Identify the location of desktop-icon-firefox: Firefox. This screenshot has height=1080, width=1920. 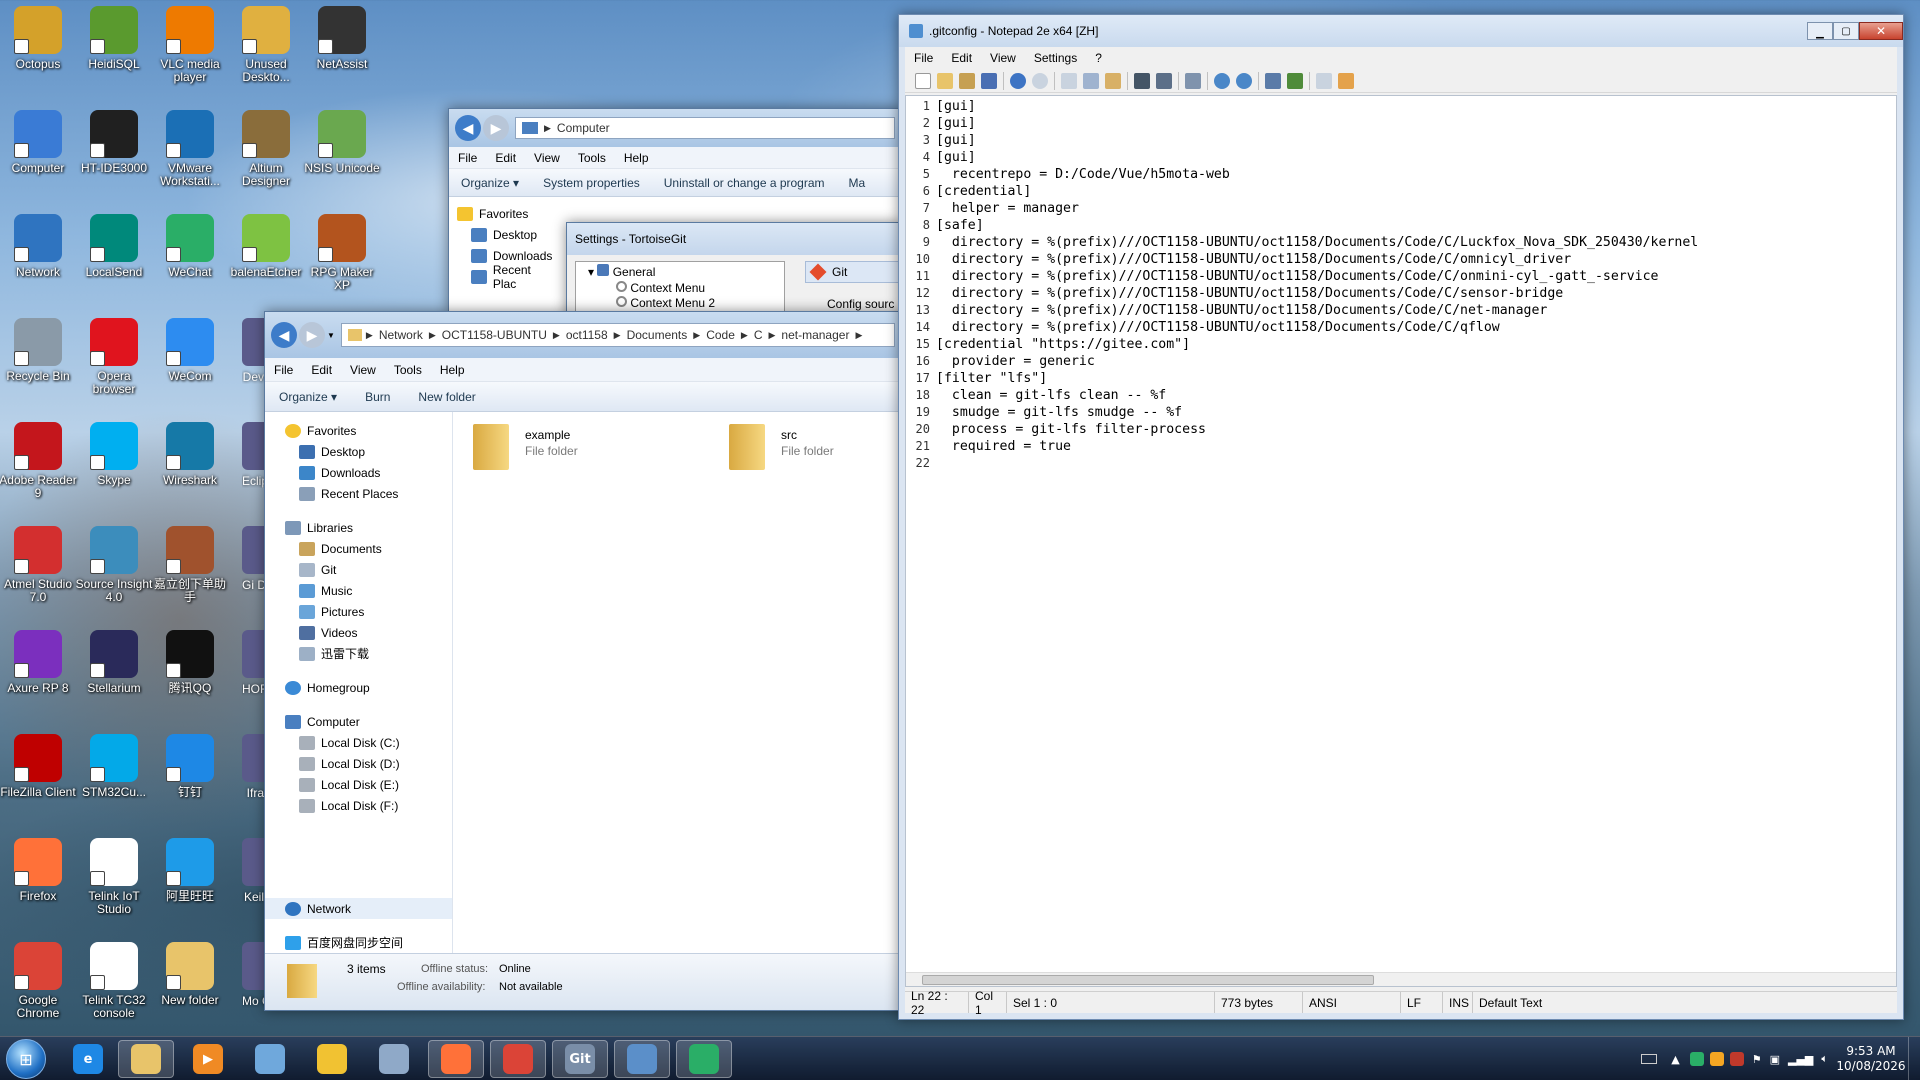
(38, 870).